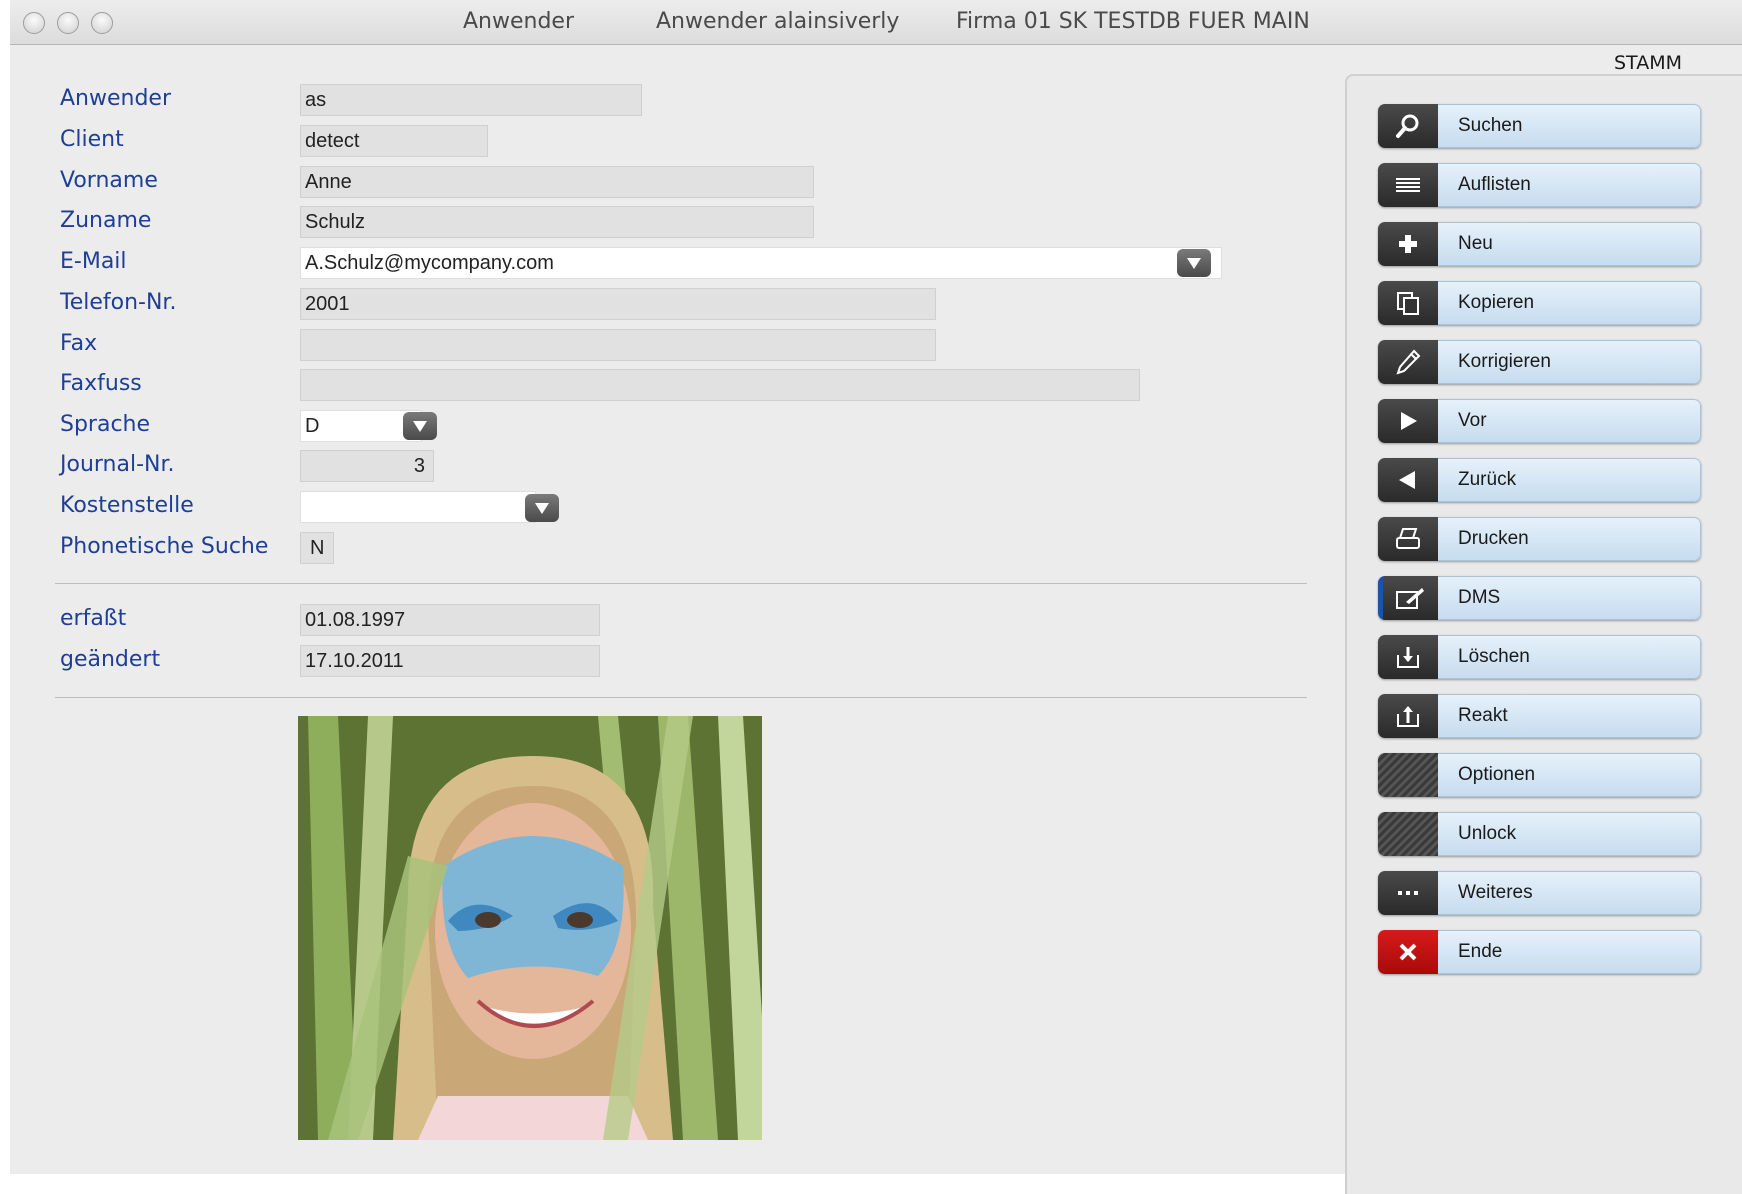 Image resolution: width=1742 pixels, height=1194 pixels. What do you see at coordinates (761, 263) in the screenshot?
I see `email-field: A.Schulz@mycompany.com` at bounding box center [761, 263].